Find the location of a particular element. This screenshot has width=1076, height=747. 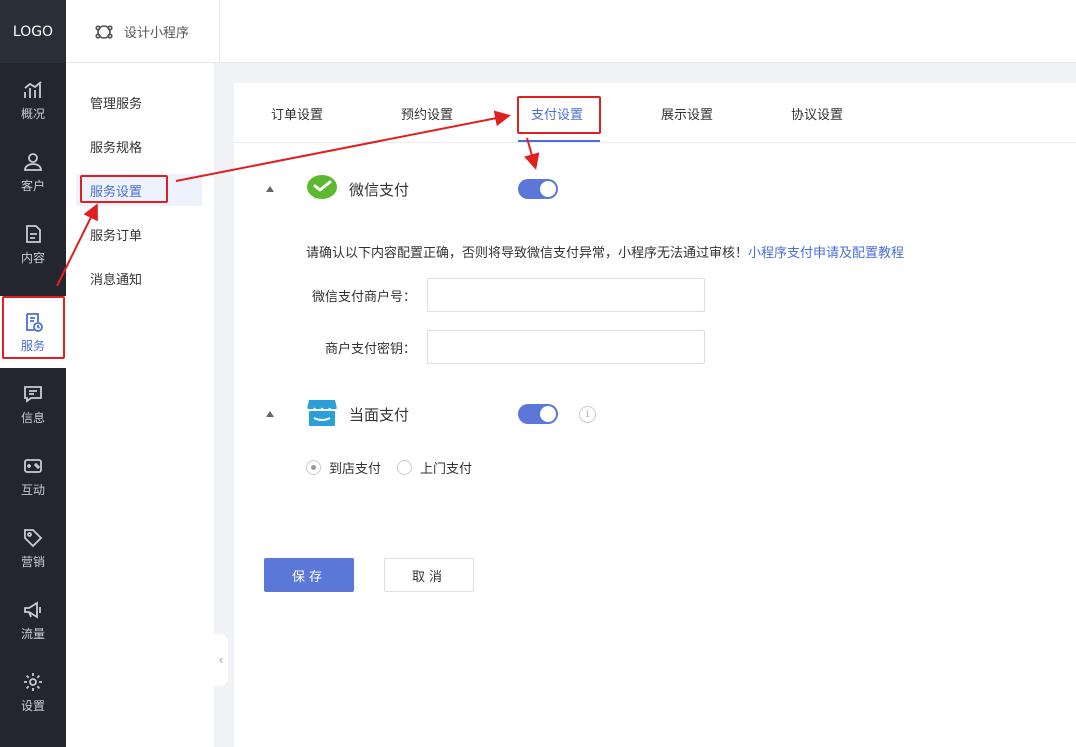

logo: LOGO is located at coordinates (33, 31).